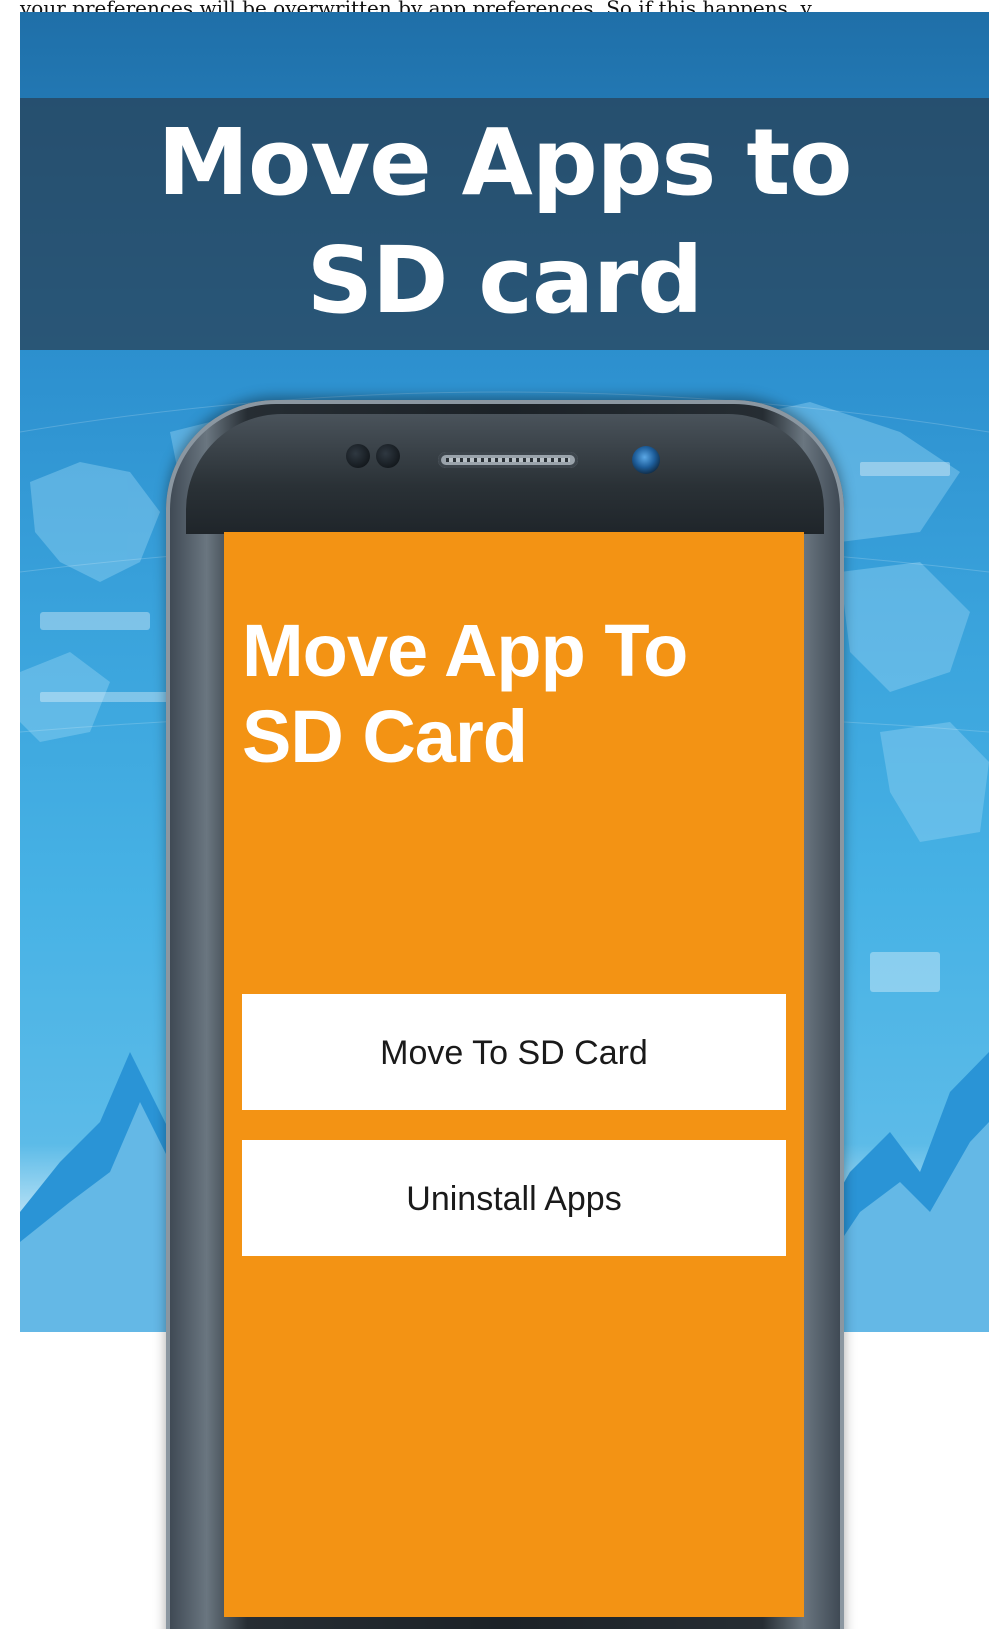  Describe the element at coordinates (514, 1198) in the screenshot. I see `uninstall-apps-button: Uninstall Apps` at that location.